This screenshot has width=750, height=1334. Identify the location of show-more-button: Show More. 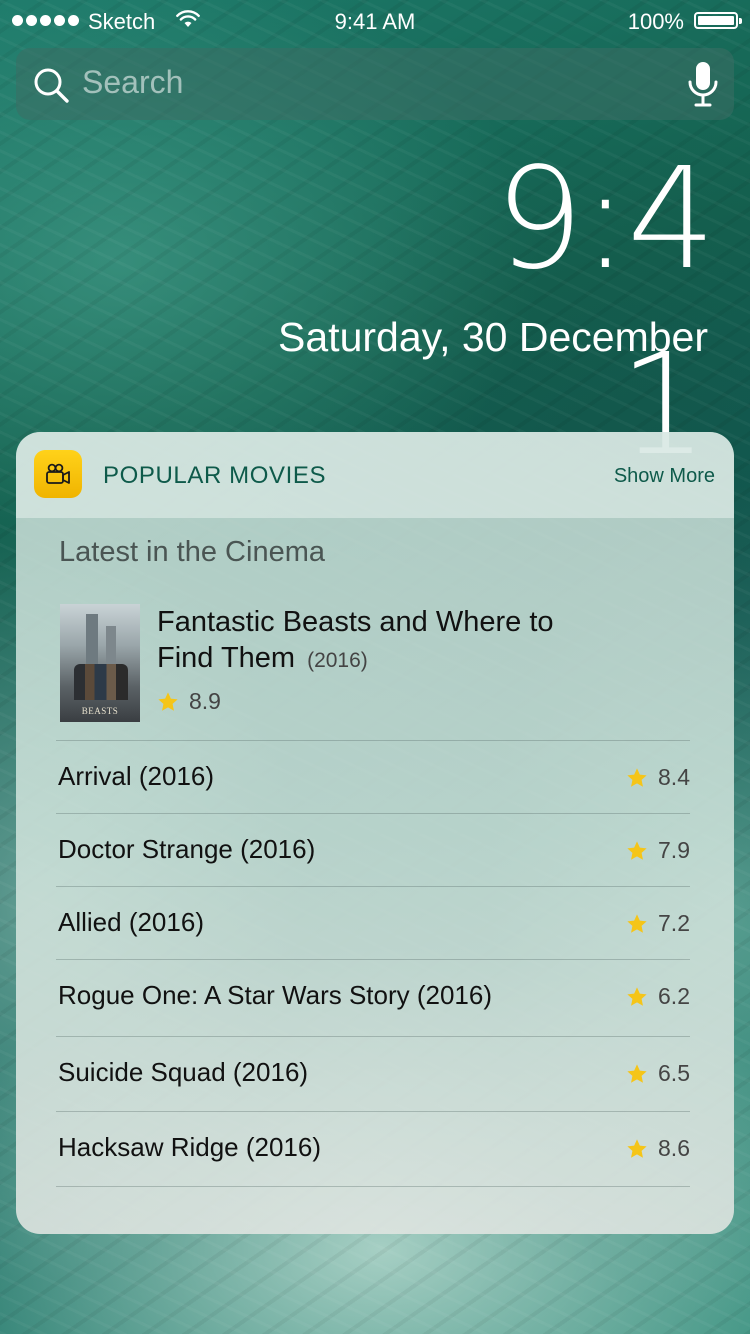
(664, 476).